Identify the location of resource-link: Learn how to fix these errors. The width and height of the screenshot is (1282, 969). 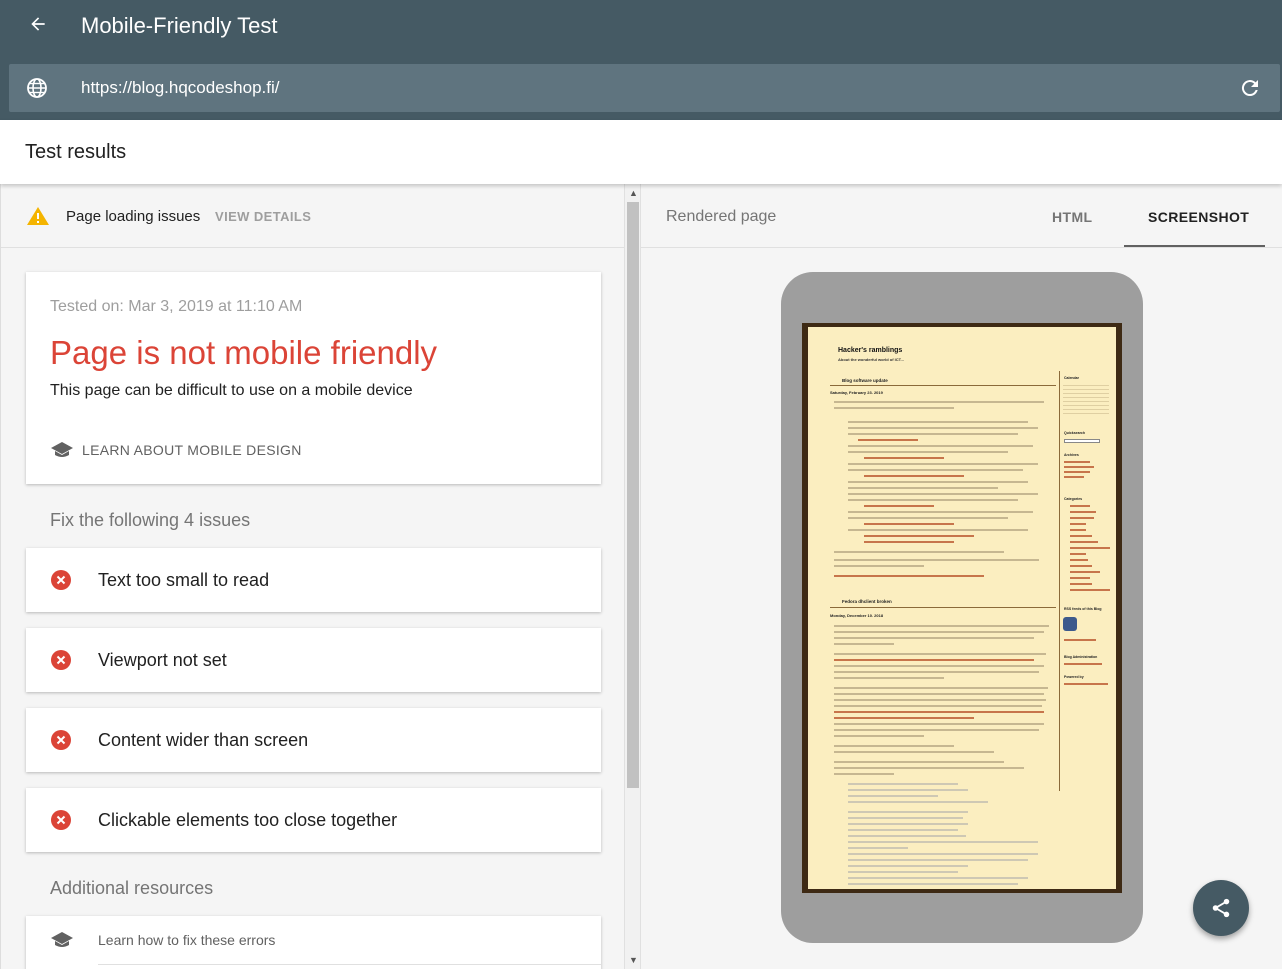
(186, 940).